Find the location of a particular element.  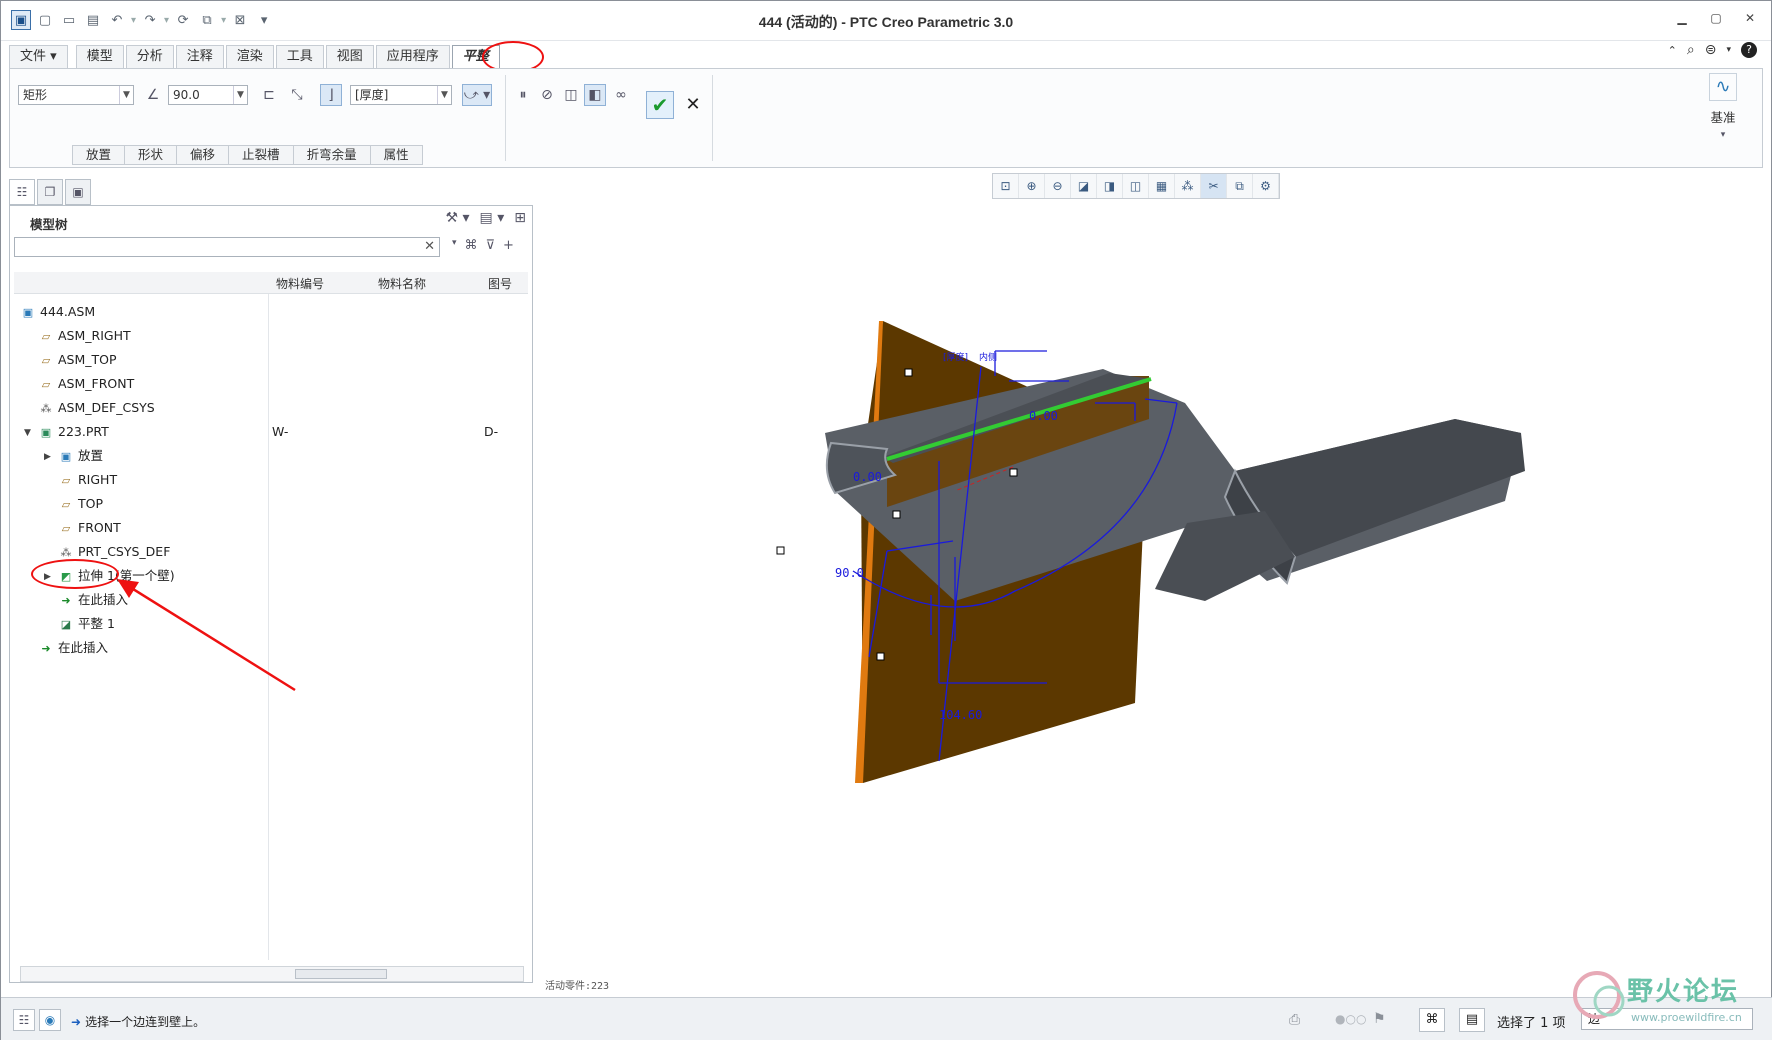

tab-tools: 工具 is located at coordinates (299, 57).